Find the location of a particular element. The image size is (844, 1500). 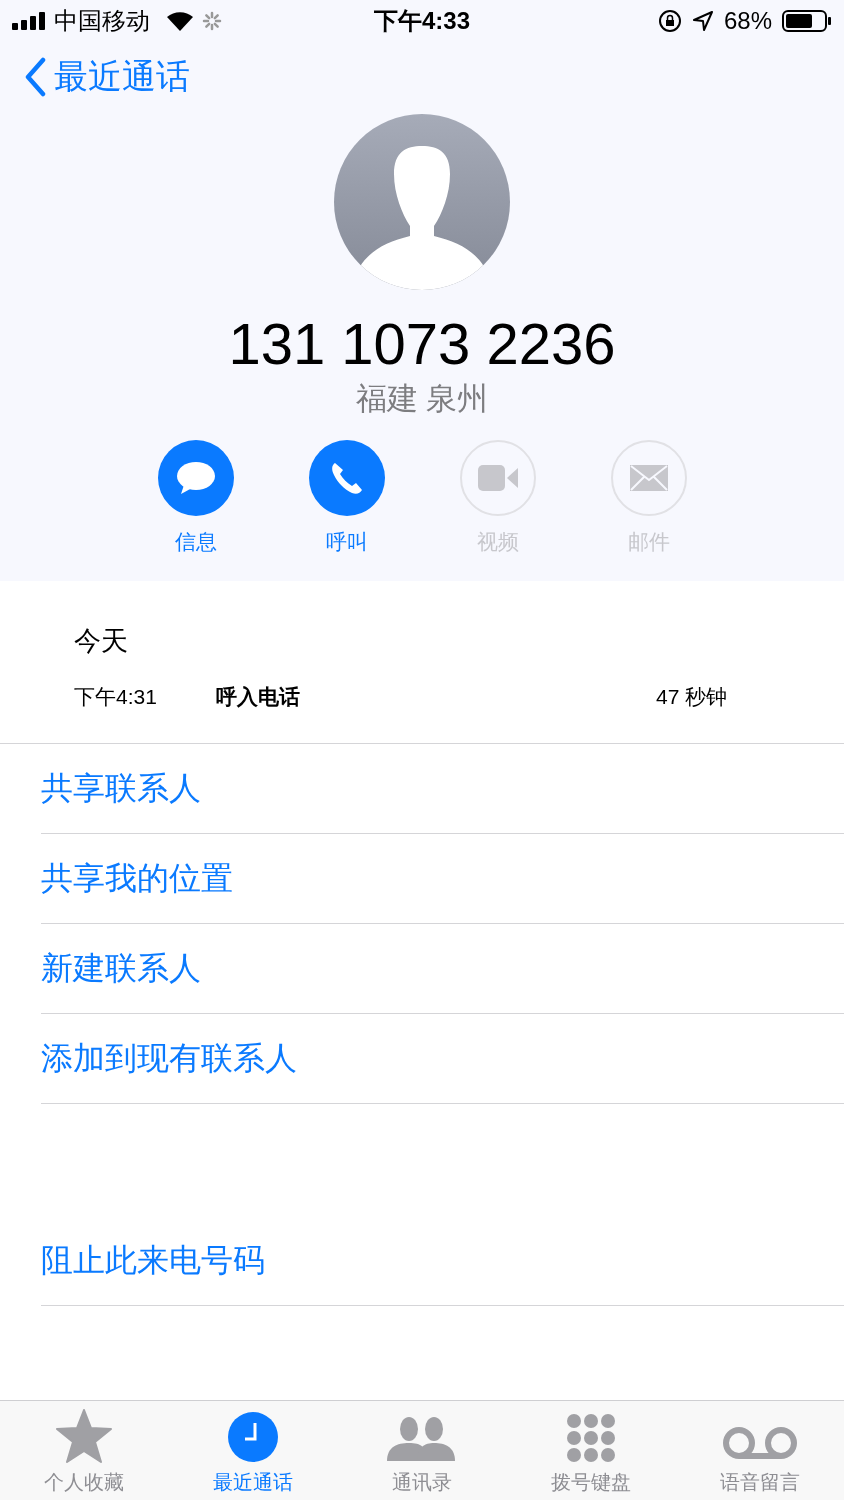

people-icon is located at coordinates (422, 1439).